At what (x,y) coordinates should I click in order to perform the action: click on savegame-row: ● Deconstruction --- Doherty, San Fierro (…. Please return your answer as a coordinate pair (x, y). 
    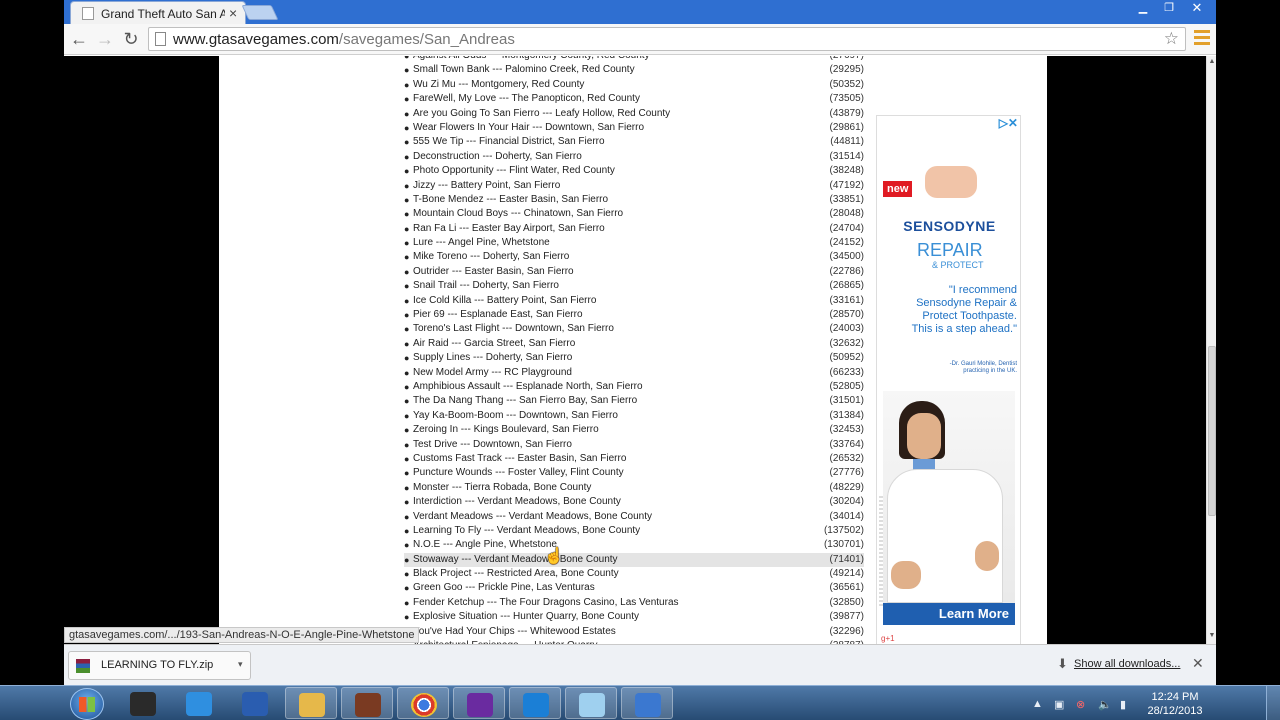
    Looking at the image, I should click on (634, 157).